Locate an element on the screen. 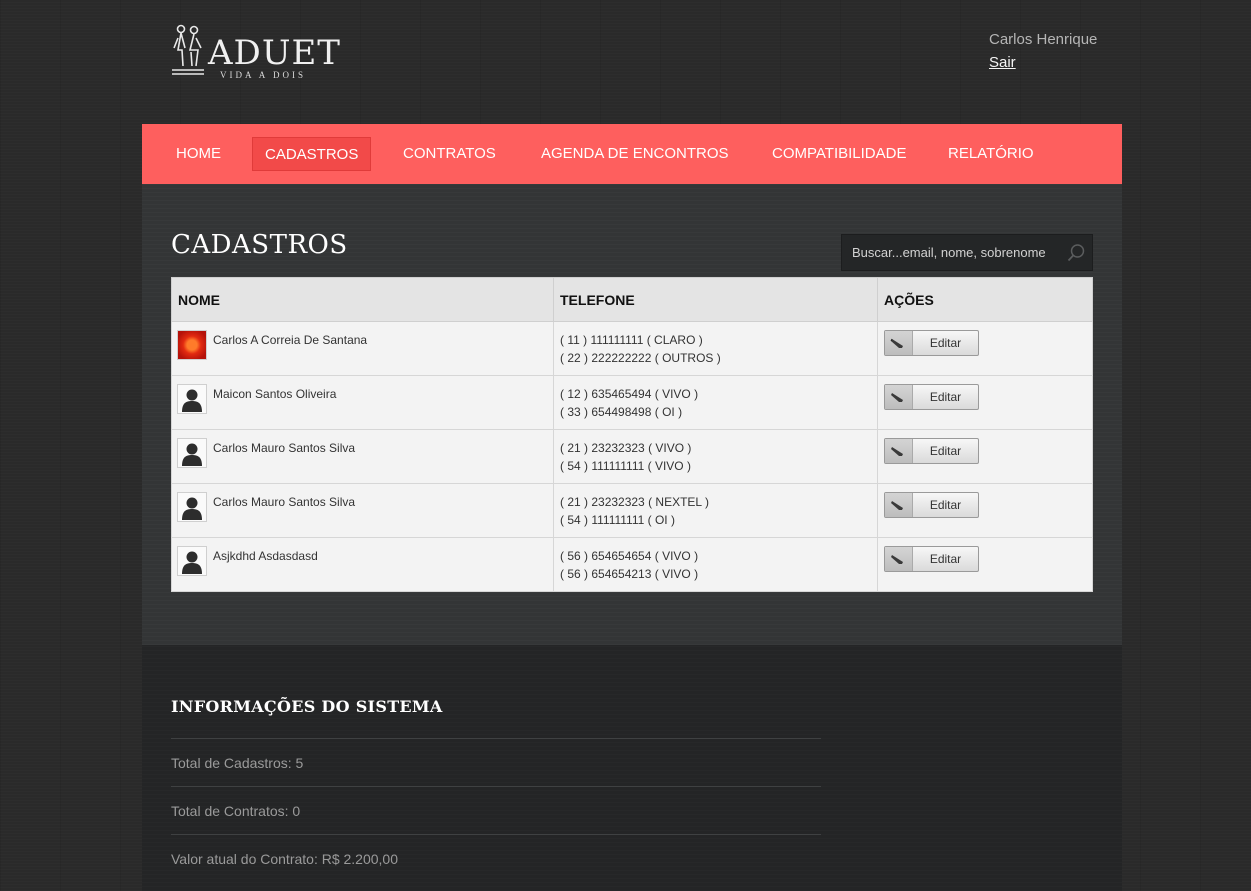 This screenshot has height=891, width=1251. phone-number: ( 21 ) 23232323 ( NEXTEL ) is located at coordinates (634, 502).